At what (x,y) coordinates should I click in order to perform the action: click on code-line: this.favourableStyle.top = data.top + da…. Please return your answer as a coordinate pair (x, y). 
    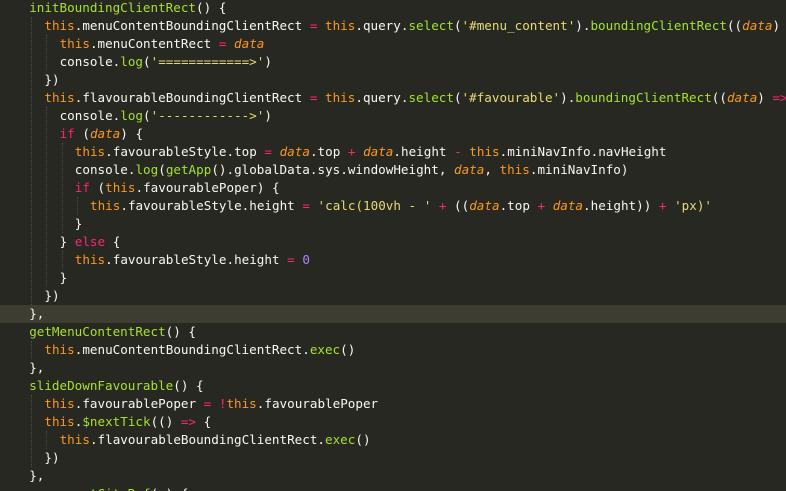
    Looking at the image, I should click on (393, 152).